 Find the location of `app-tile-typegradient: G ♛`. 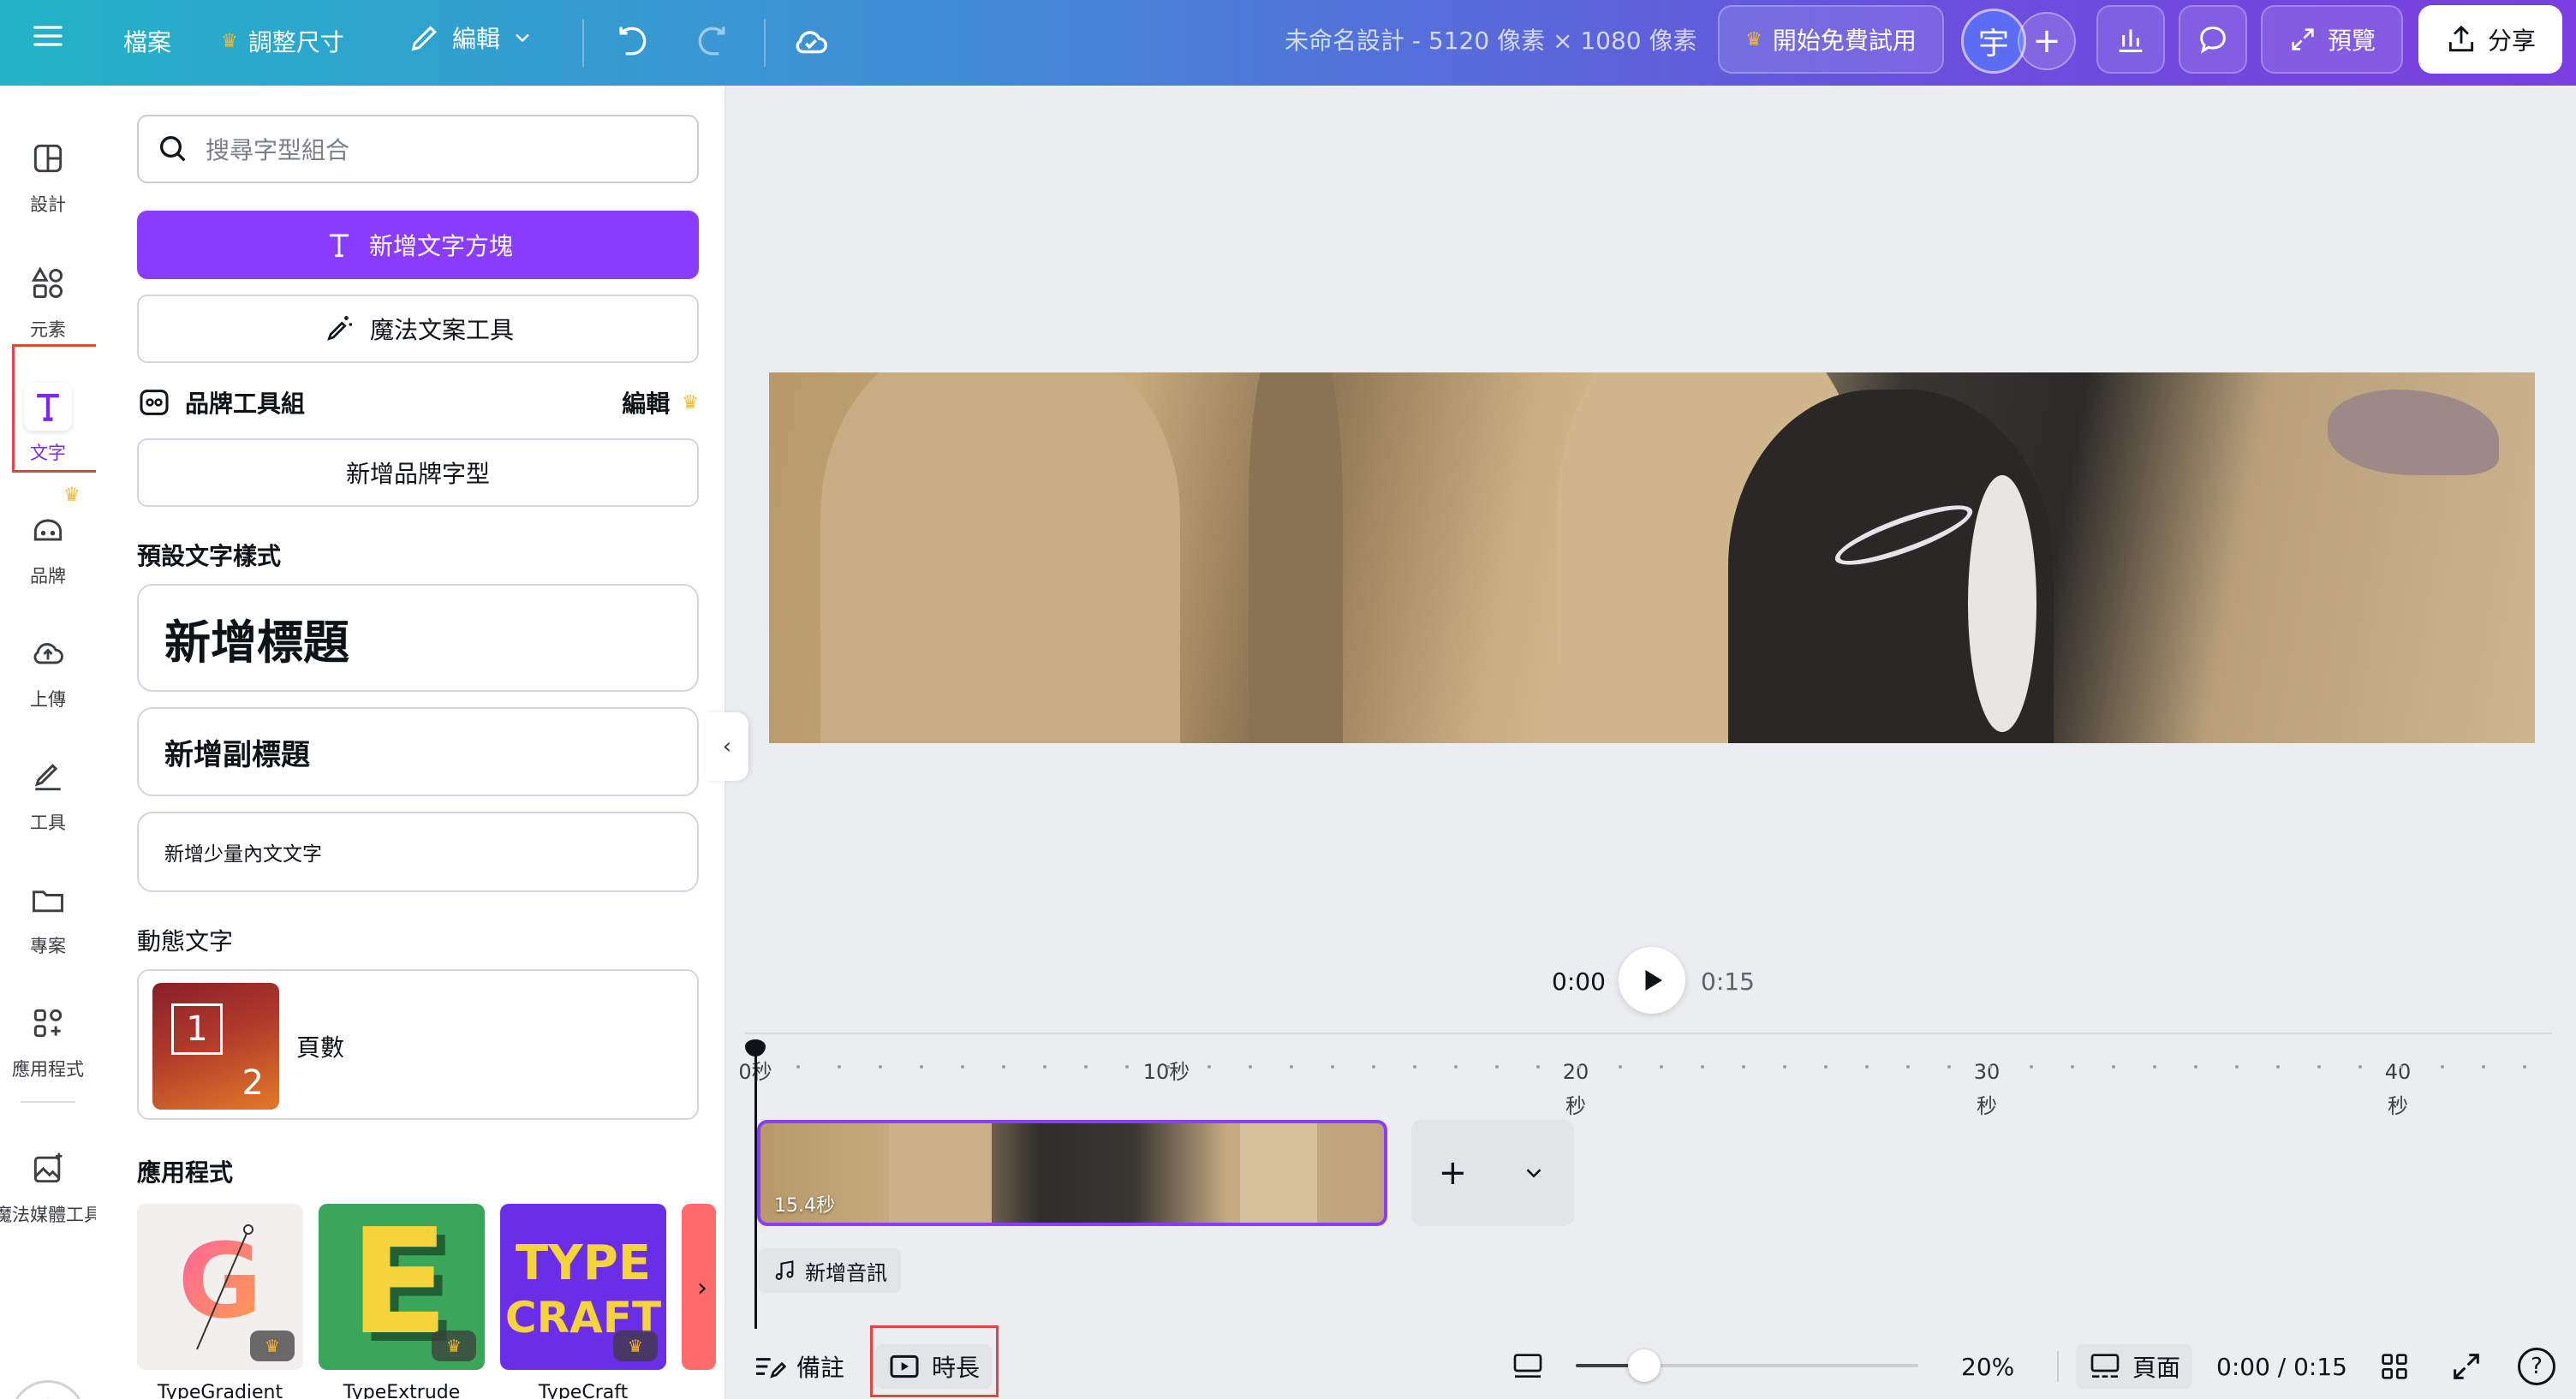

app-tile-typegradient: G ♛ is located at coordinates (220, 1287).